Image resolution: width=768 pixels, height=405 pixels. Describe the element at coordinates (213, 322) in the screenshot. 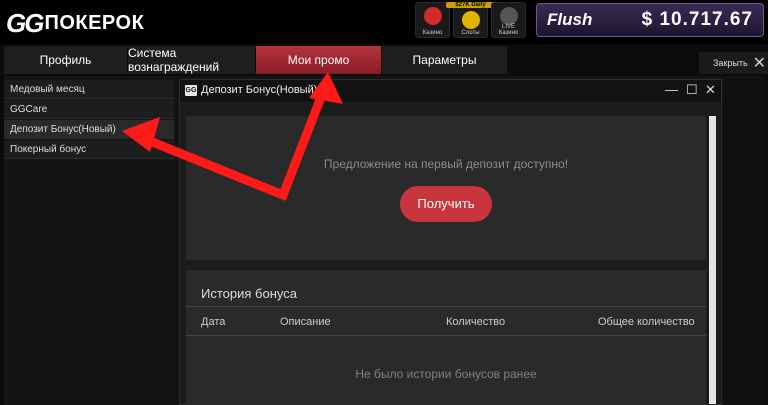

I see `column-date: Дата` at that location.